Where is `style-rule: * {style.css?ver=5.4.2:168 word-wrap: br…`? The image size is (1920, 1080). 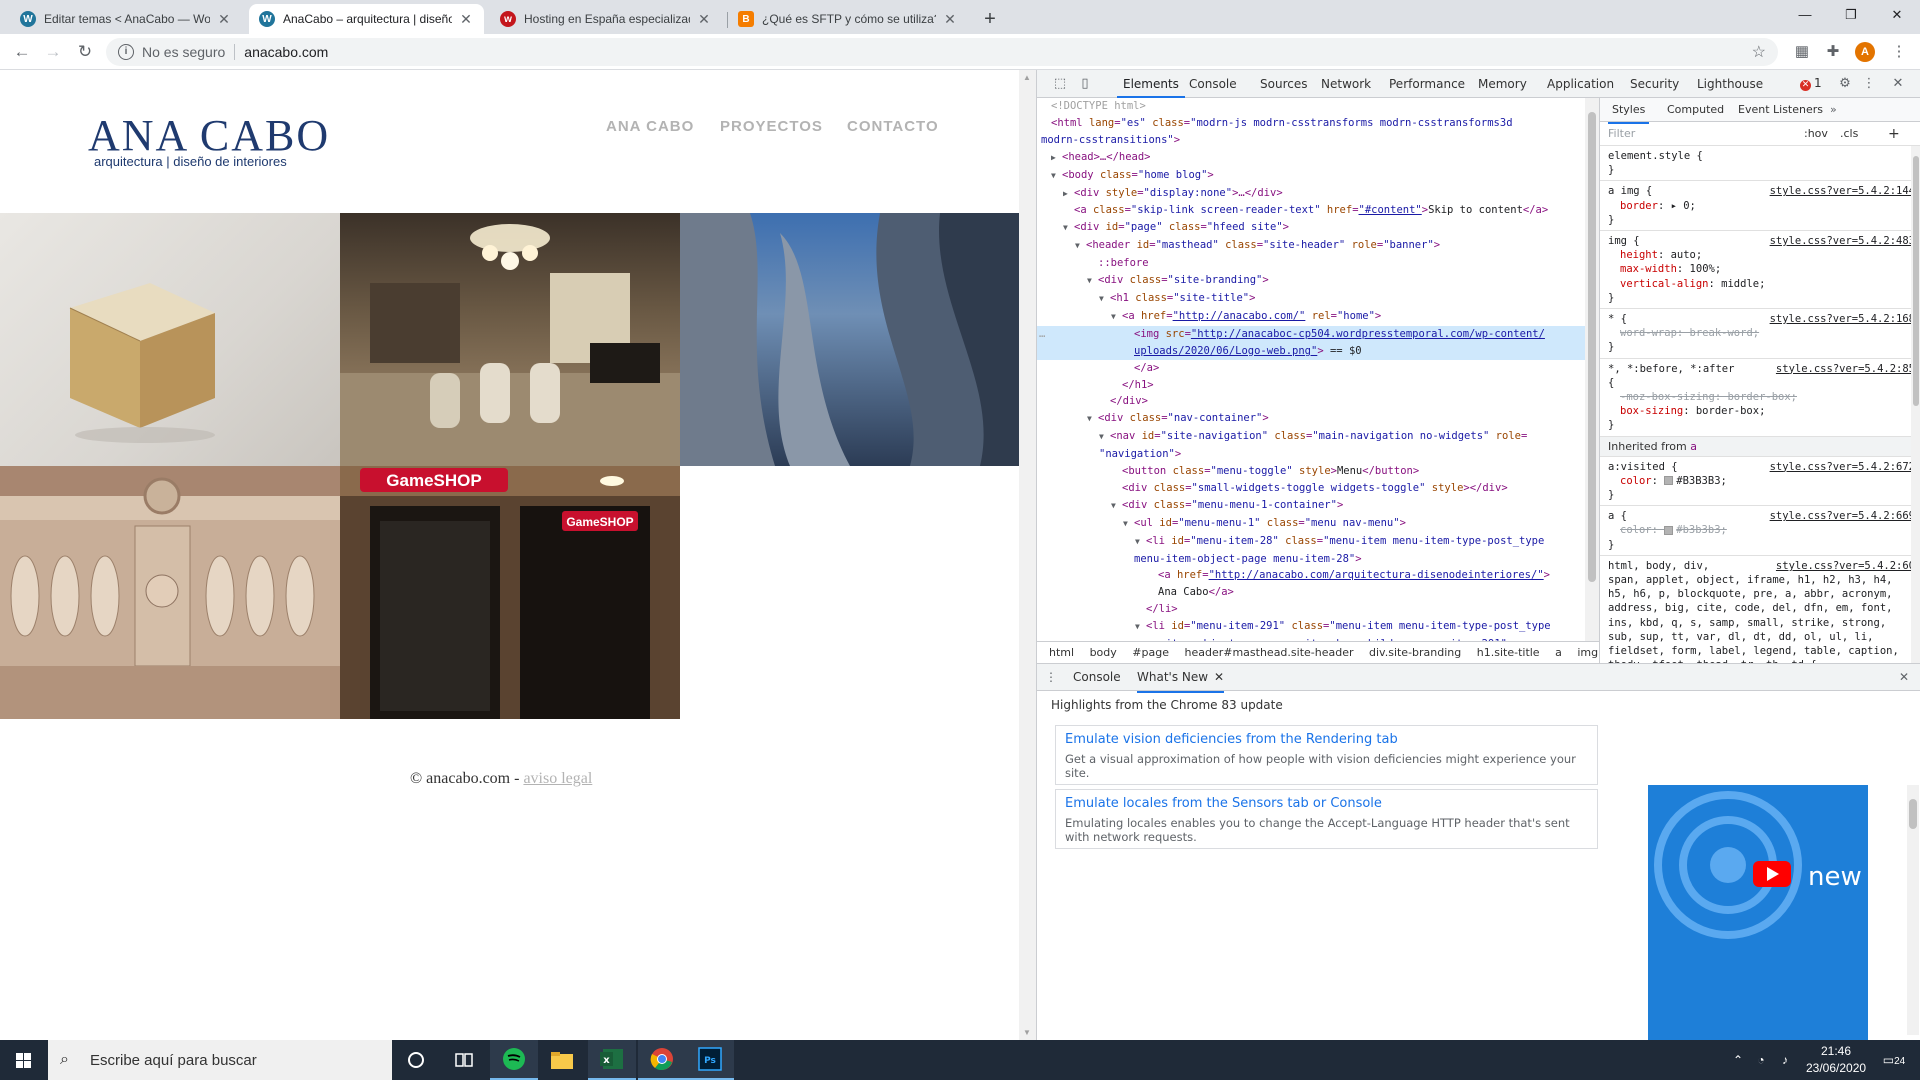 style-rule: * {style.css?ver=5.4.2:168 word-wrap: br… is located at coordinates (1760, 334).